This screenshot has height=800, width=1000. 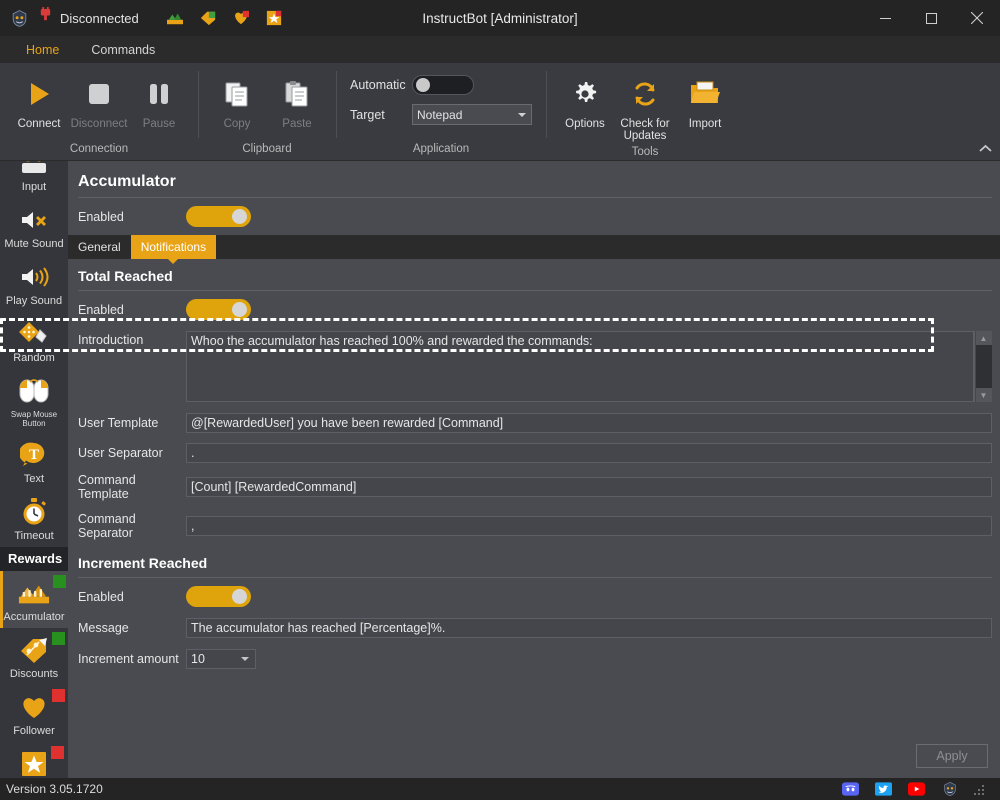 What do you see at coordinates (99, 149) in the screenshot?
I see `ribbon-group-label-connection: Connection` at bounding box center [99, 149].